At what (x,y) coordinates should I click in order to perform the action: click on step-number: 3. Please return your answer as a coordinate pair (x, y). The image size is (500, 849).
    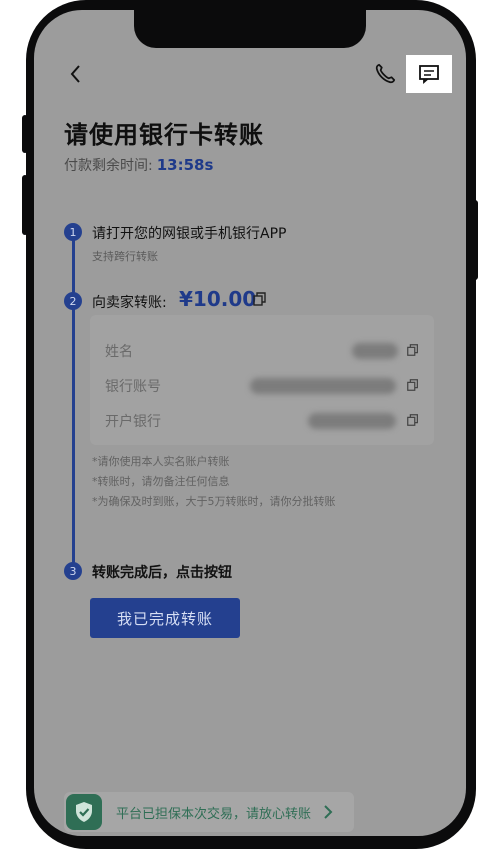
    Looking at the image, I should click on (73, 571).